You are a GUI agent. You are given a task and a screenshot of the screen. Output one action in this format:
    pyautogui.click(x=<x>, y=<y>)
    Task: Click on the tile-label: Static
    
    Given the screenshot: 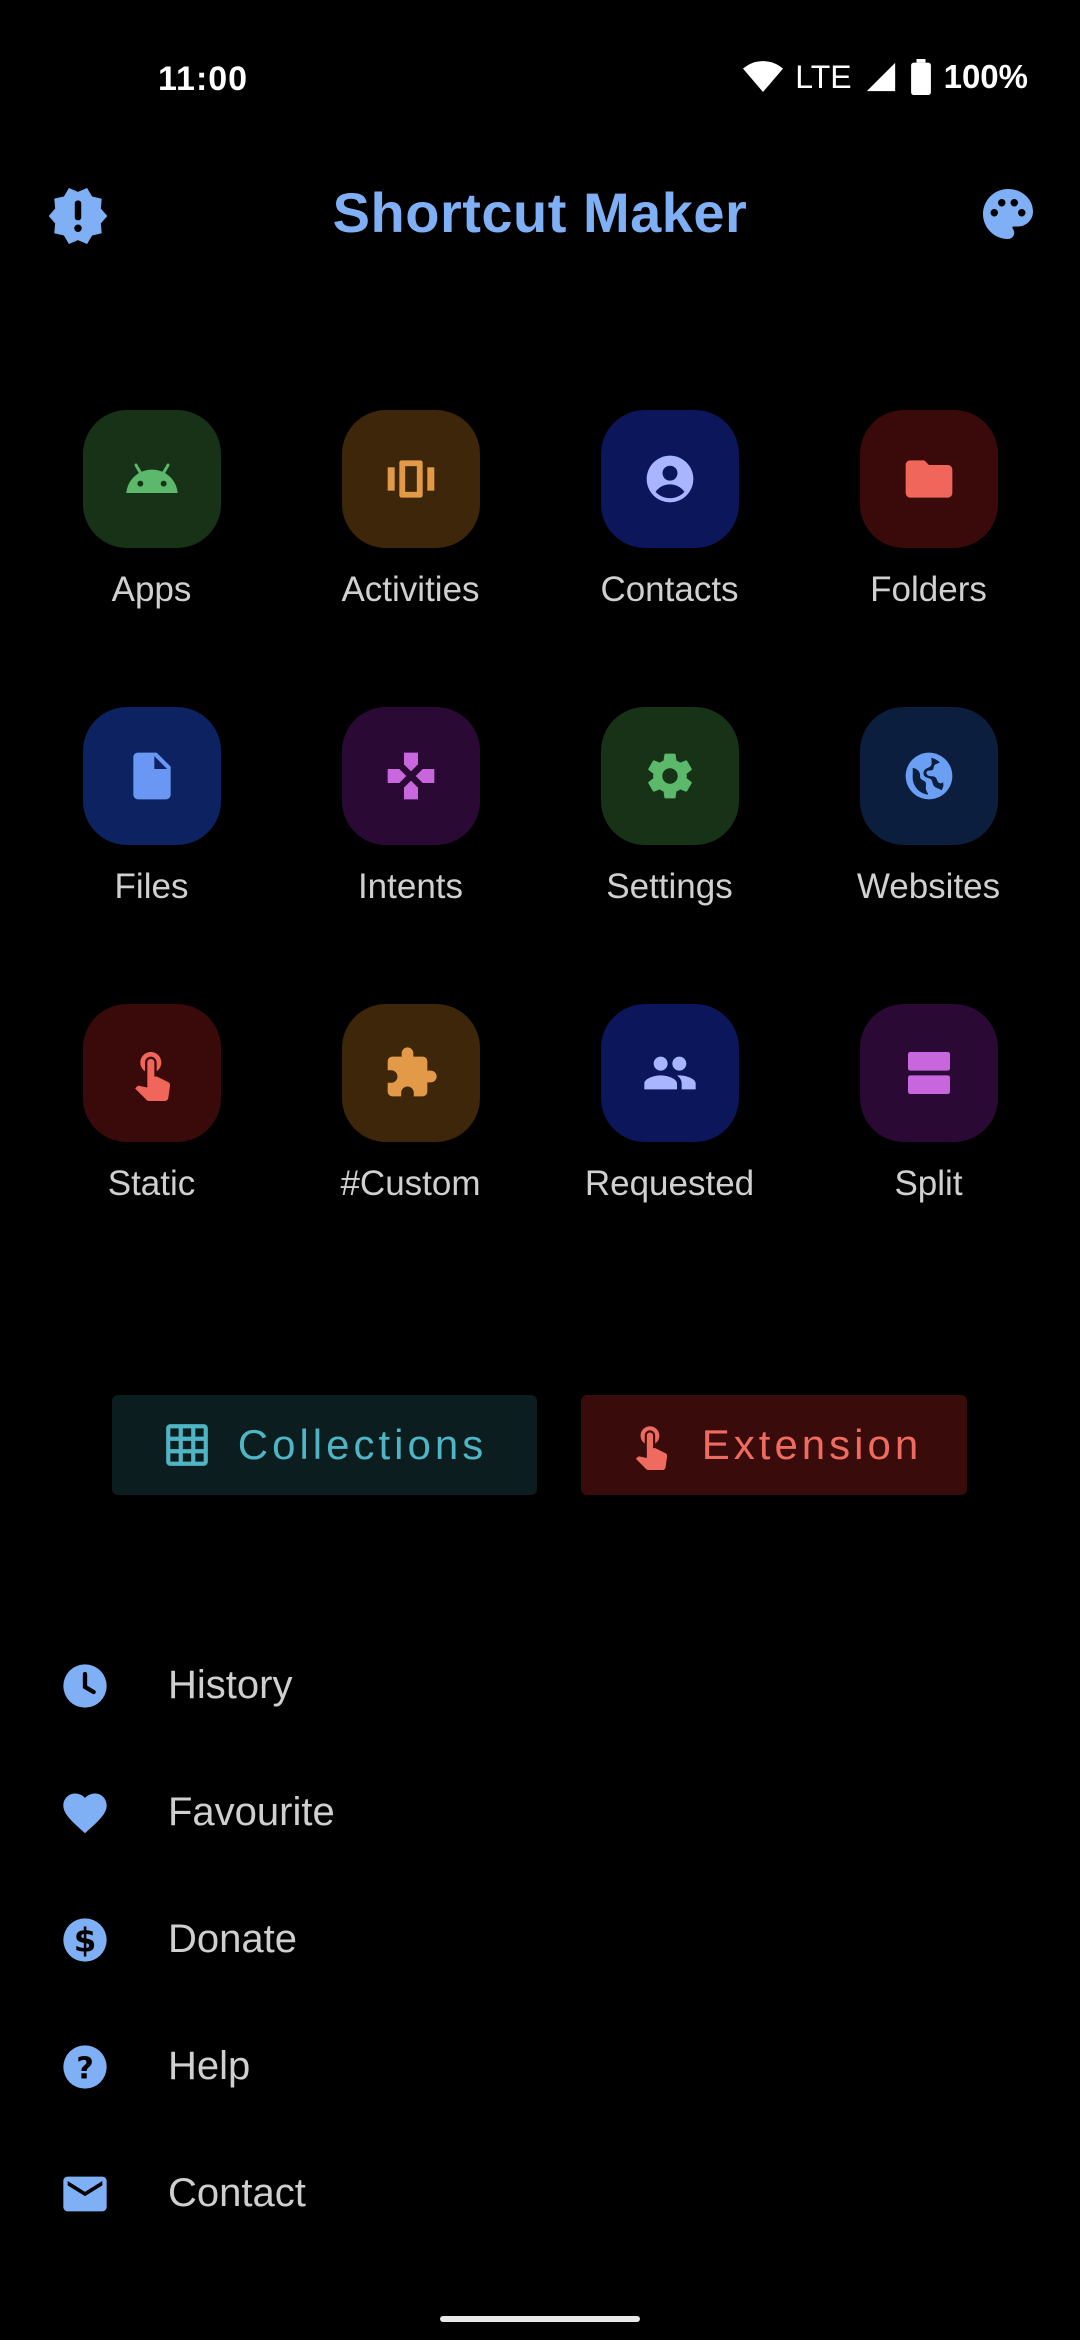 What is the action you would take?
    pyautogui.click(x=151, y=1183)
    